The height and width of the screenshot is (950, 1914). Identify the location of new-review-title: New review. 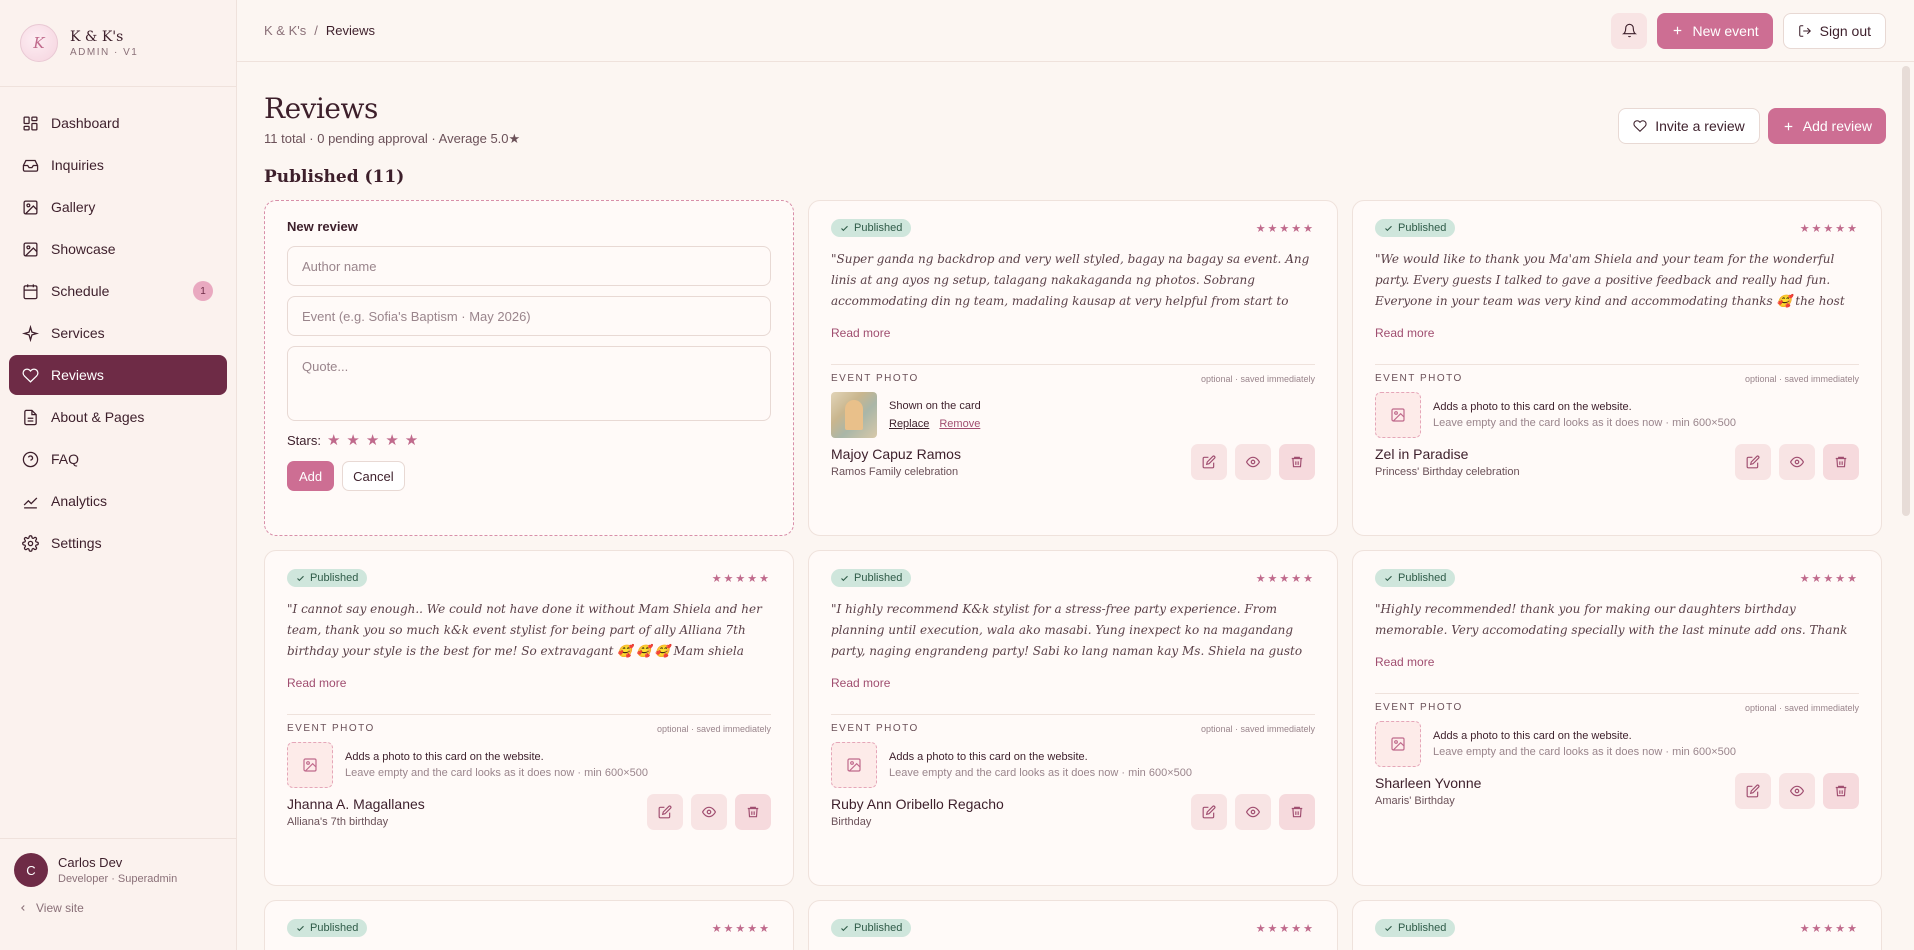
(322, 226).